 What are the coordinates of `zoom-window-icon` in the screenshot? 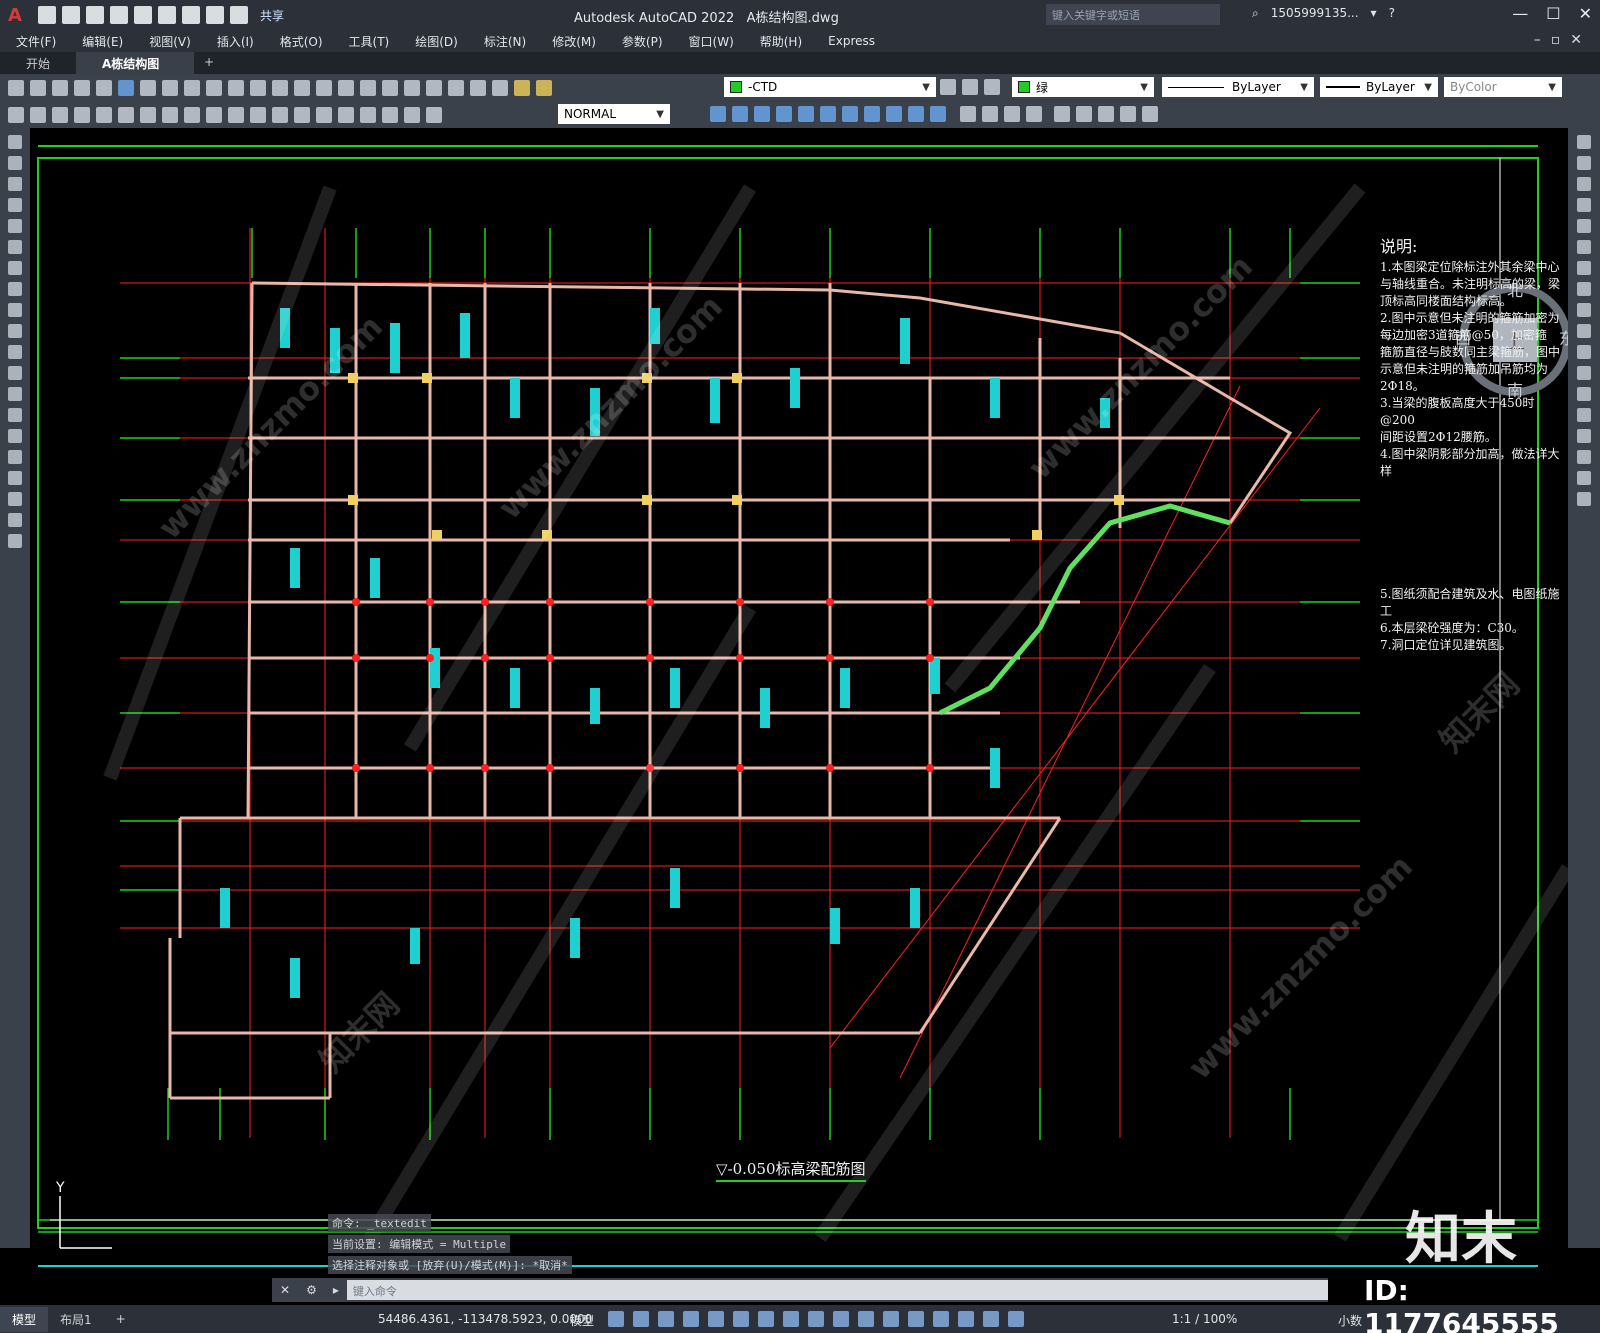 It's located at (324, 87).